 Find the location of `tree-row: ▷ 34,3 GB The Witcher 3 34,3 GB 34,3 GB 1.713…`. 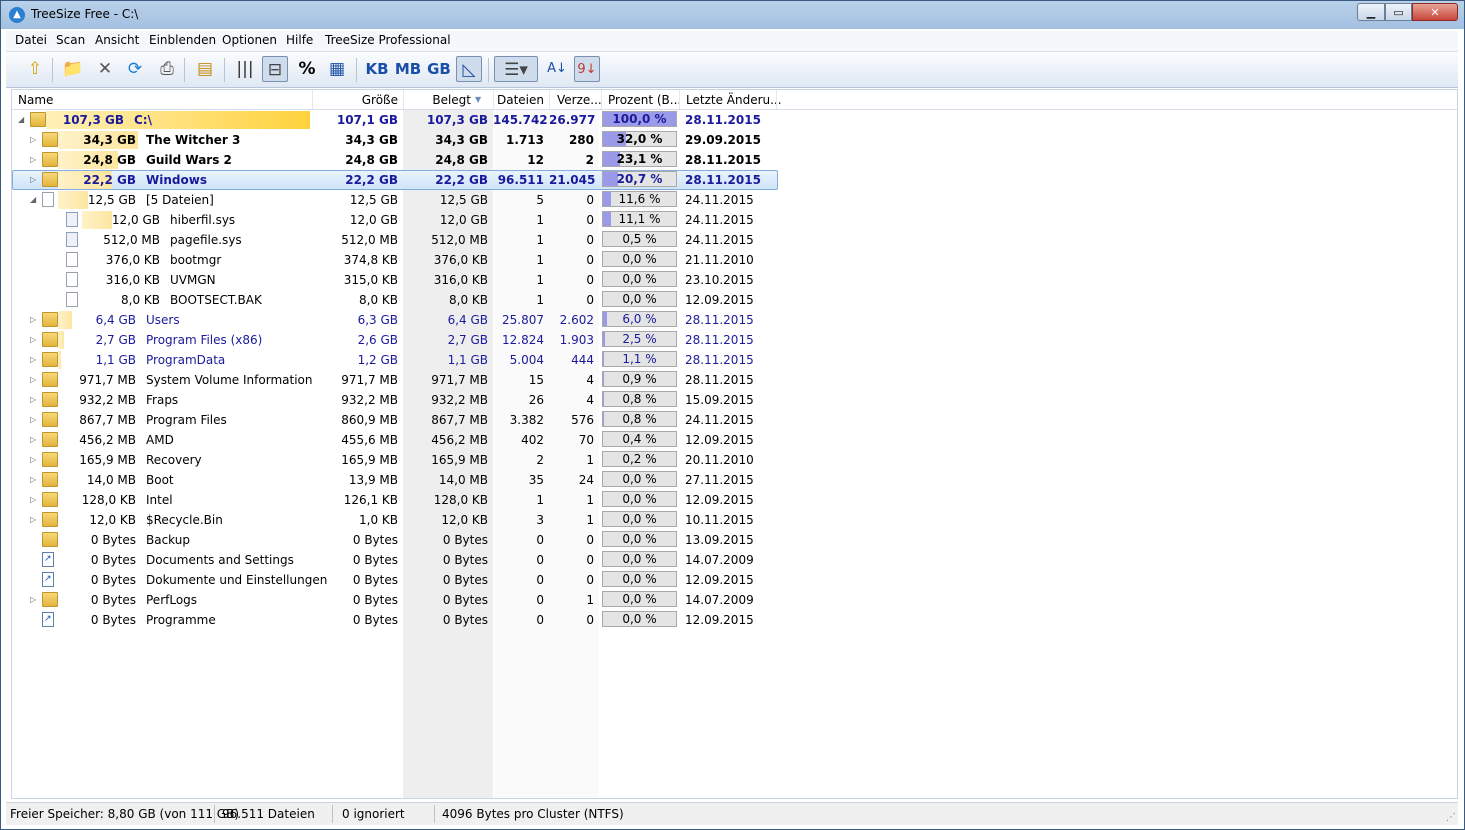

tree-row: ▷ 34,3 GB The Witcher 3 34,3 GB 34,3 GB 1.713… is located at coordinates (734, 140).